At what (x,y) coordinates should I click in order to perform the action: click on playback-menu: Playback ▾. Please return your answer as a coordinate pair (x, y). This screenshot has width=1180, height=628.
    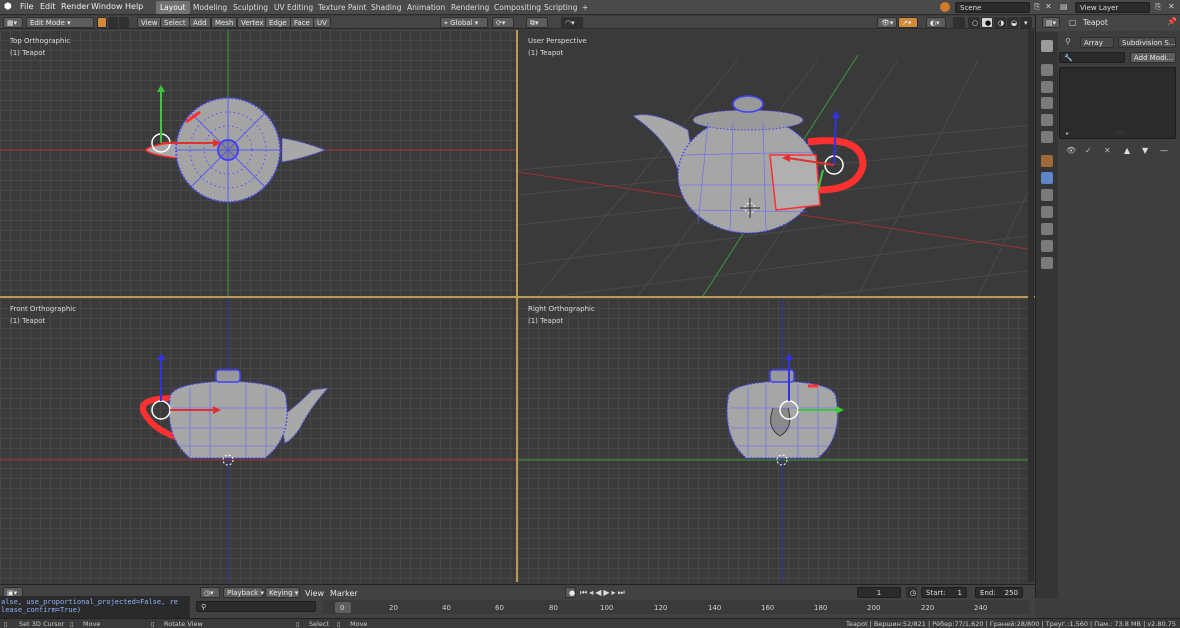
    Looking at the image, I should click on (243, 592).